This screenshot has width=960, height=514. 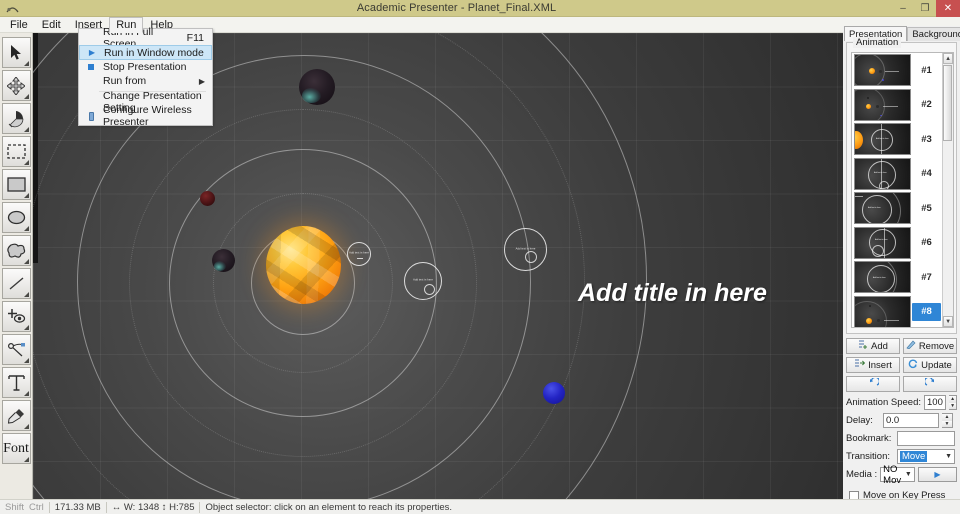 I want to click on list-item: Add text in here #7, so click(x=897, y=277).